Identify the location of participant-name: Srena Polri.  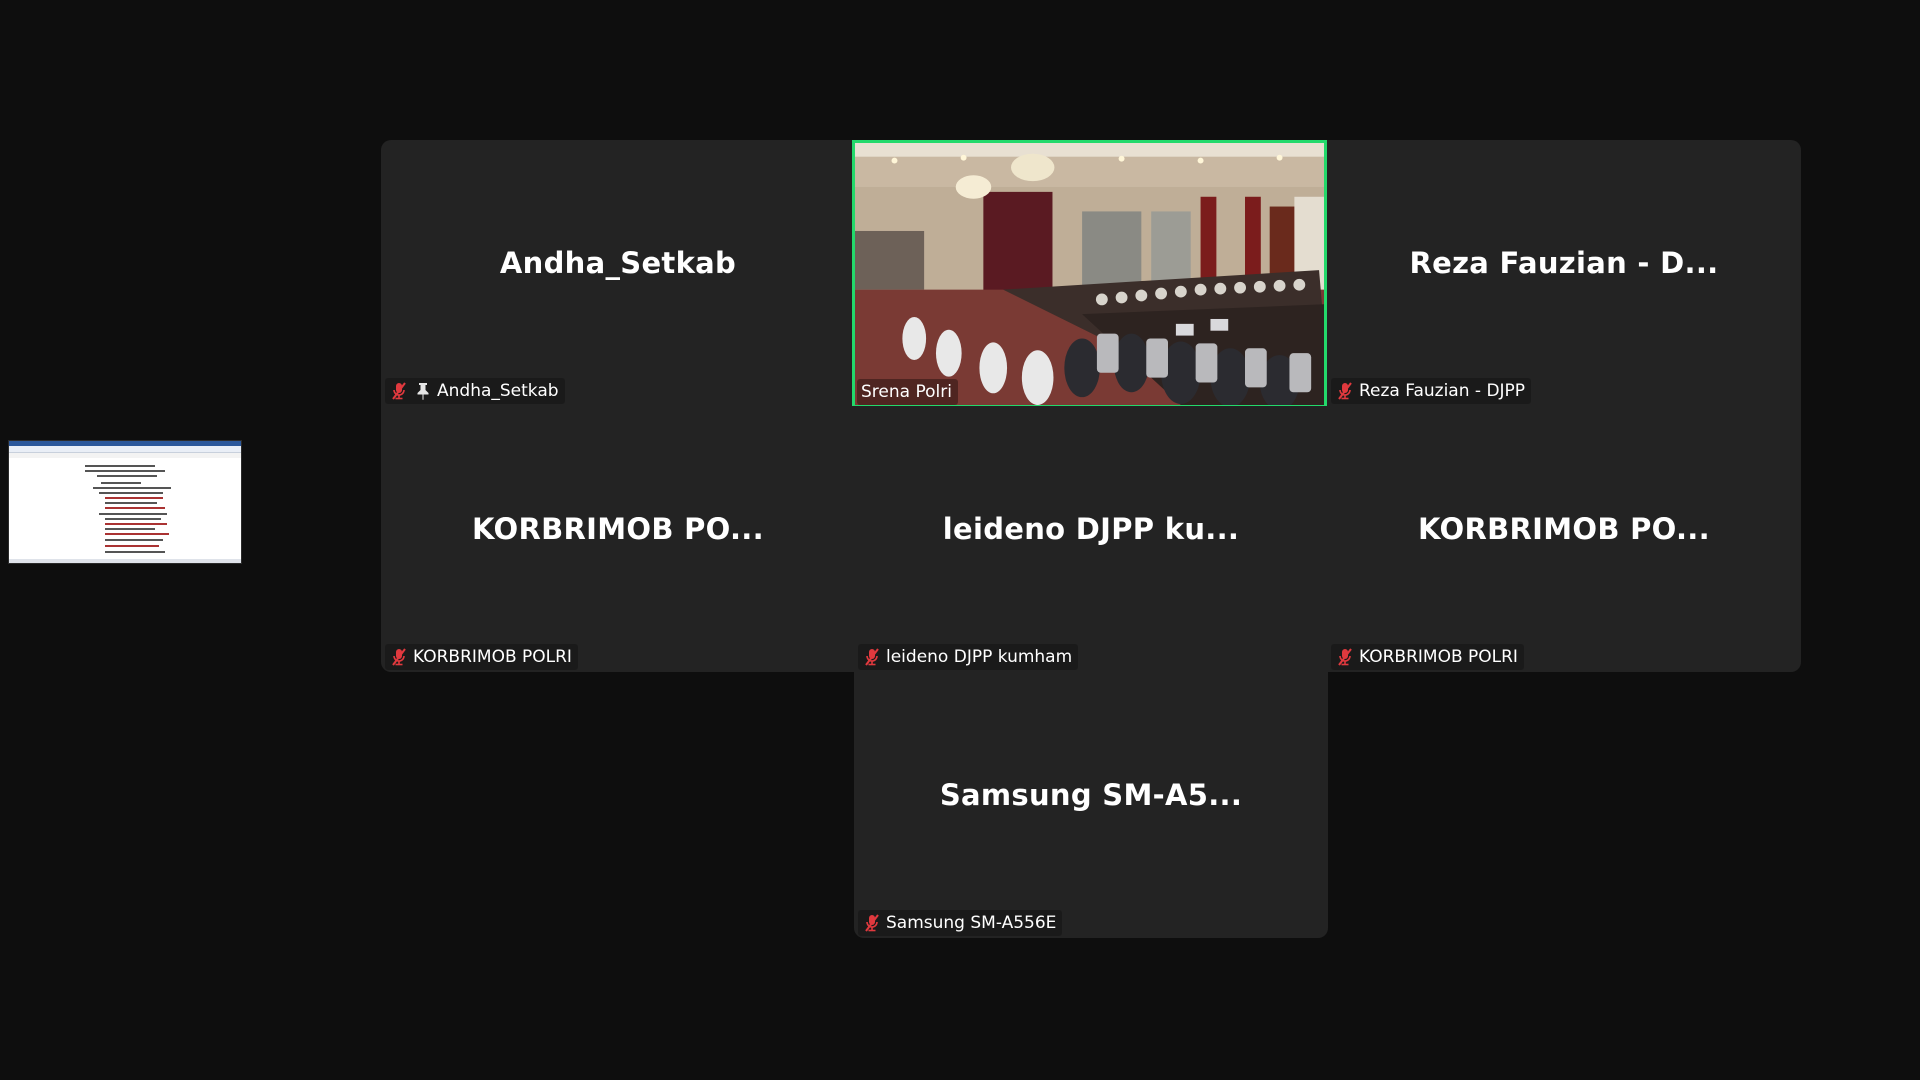
(906, 392).